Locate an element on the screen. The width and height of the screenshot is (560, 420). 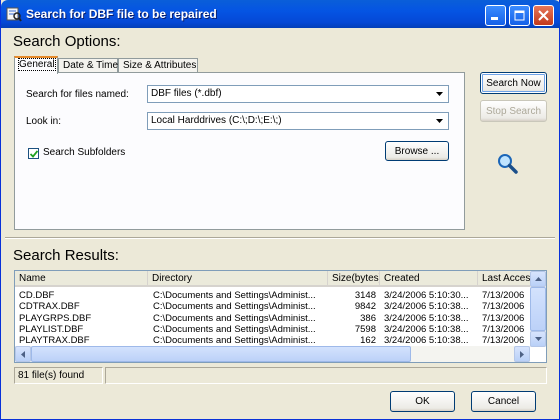
files-named-select: DBF files (*.dbf) is located at coordinates (298, 94).